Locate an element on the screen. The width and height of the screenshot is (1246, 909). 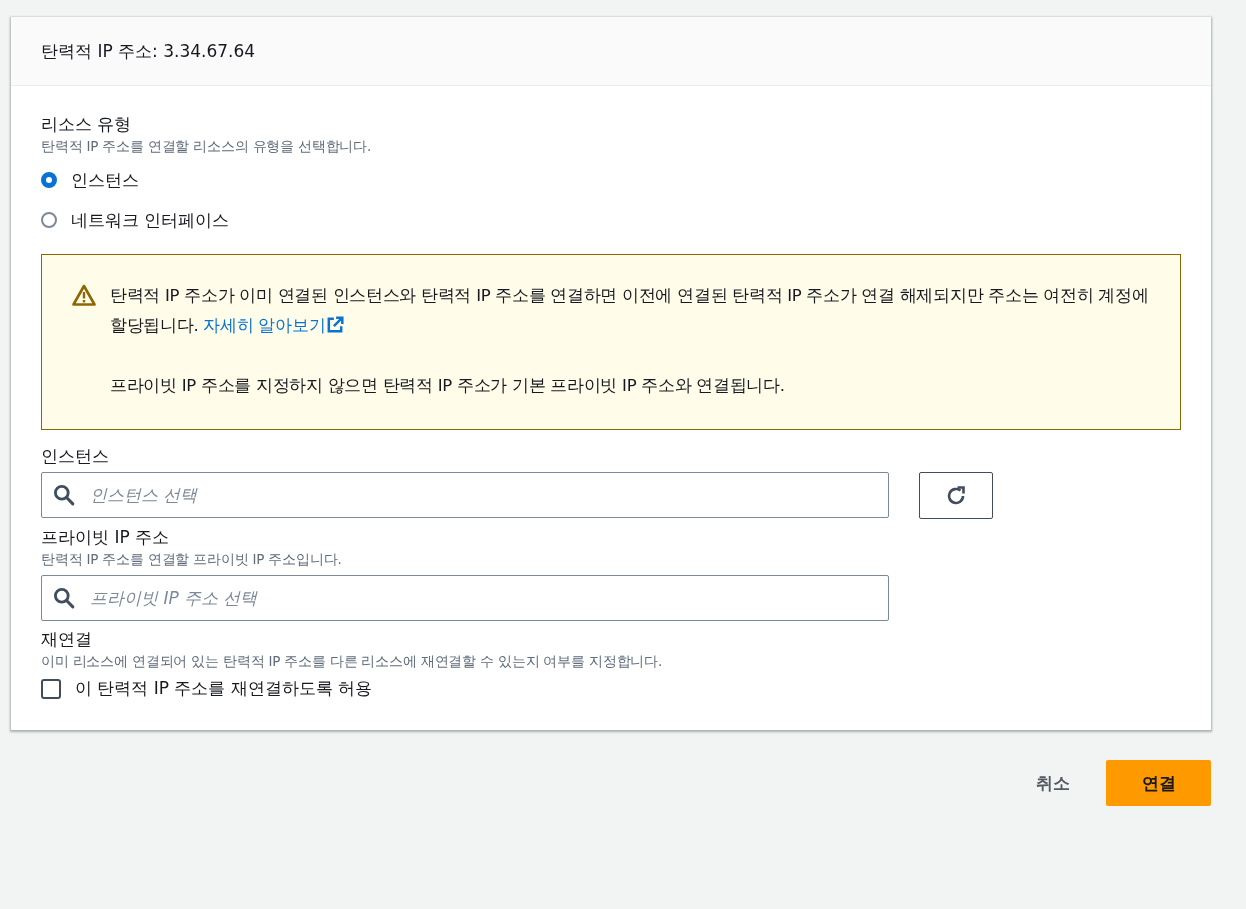
refresh-button is located at coordinates (956, 495).